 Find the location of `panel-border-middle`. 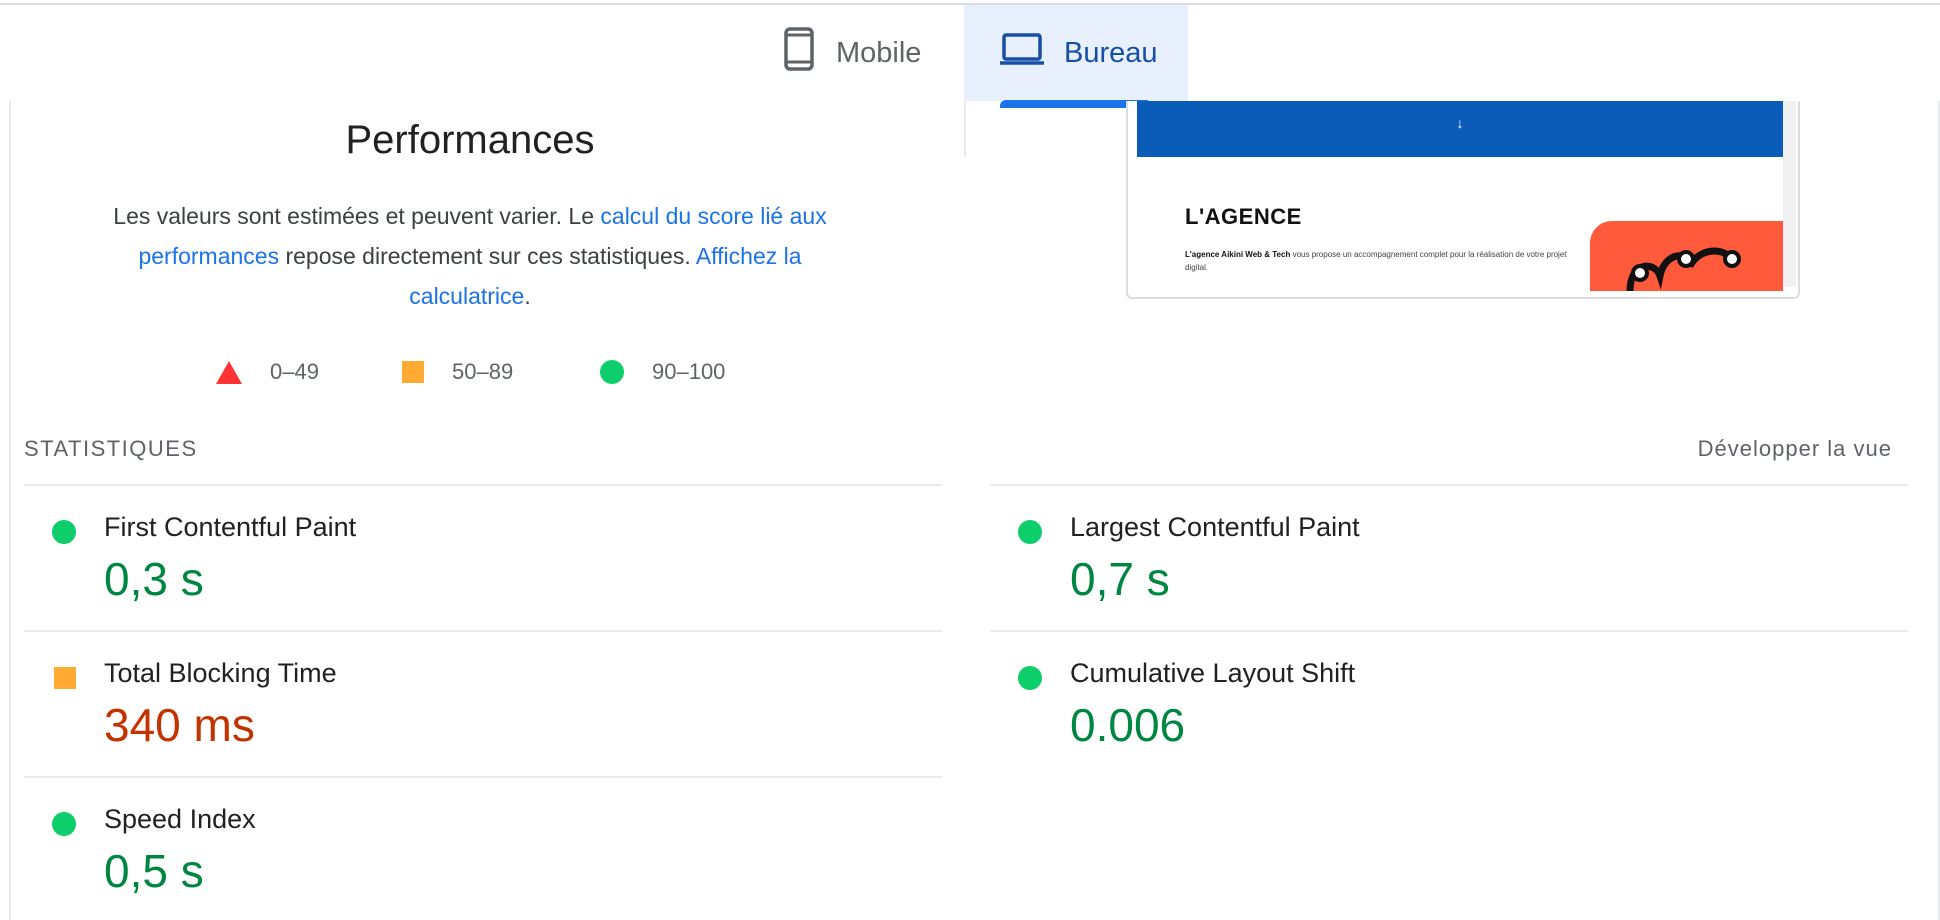

panel-border-middle is located at coordinates (965, 129).